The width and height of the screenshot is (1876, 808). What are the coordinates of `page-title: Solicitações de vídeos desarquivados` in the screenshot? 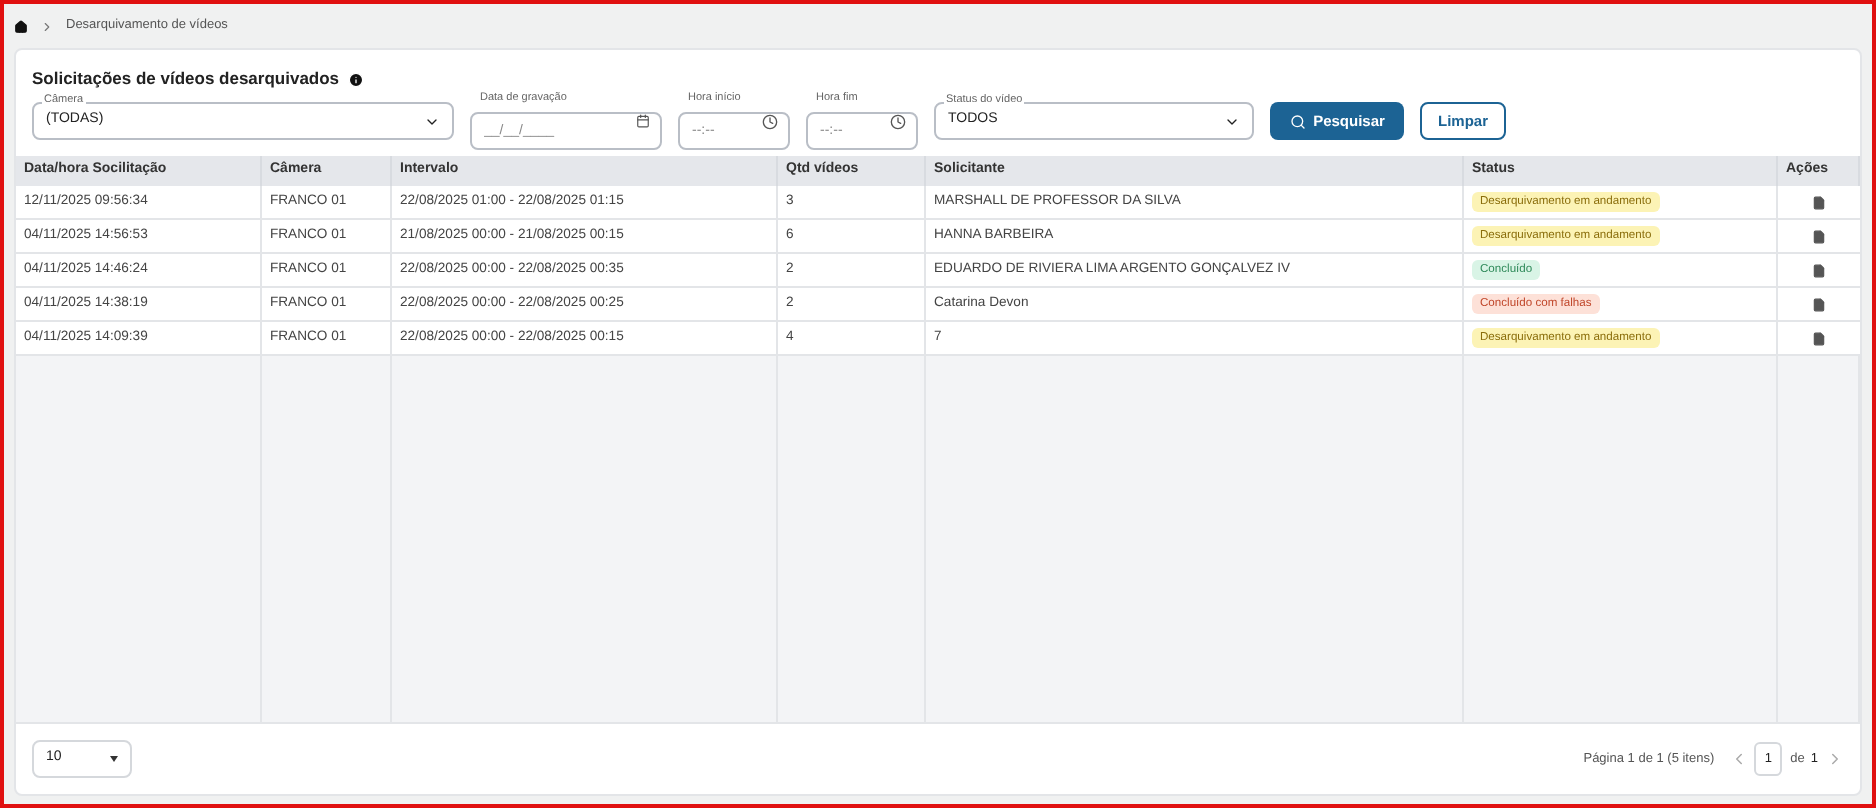 It's located at (186, 79).